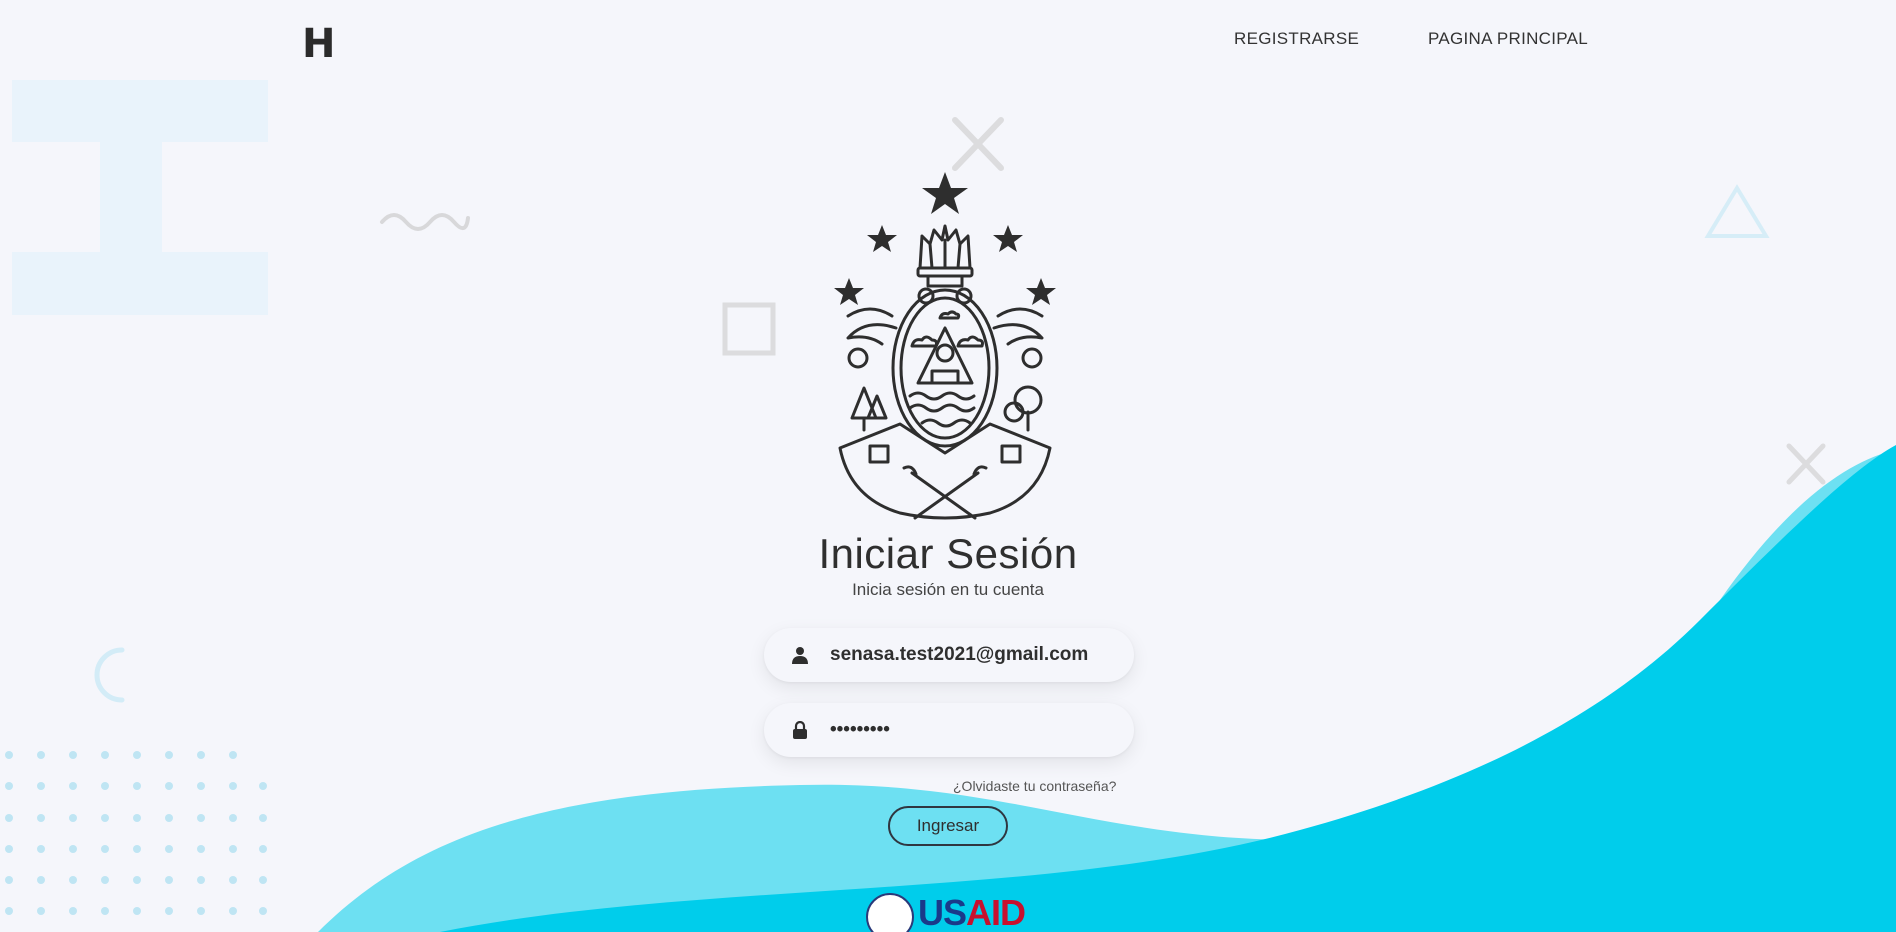 The height and width of the screenshot is (932, 1896). Describe the element at coordinates (800, 655) in the screenshot. I see `user-icon` at that location.